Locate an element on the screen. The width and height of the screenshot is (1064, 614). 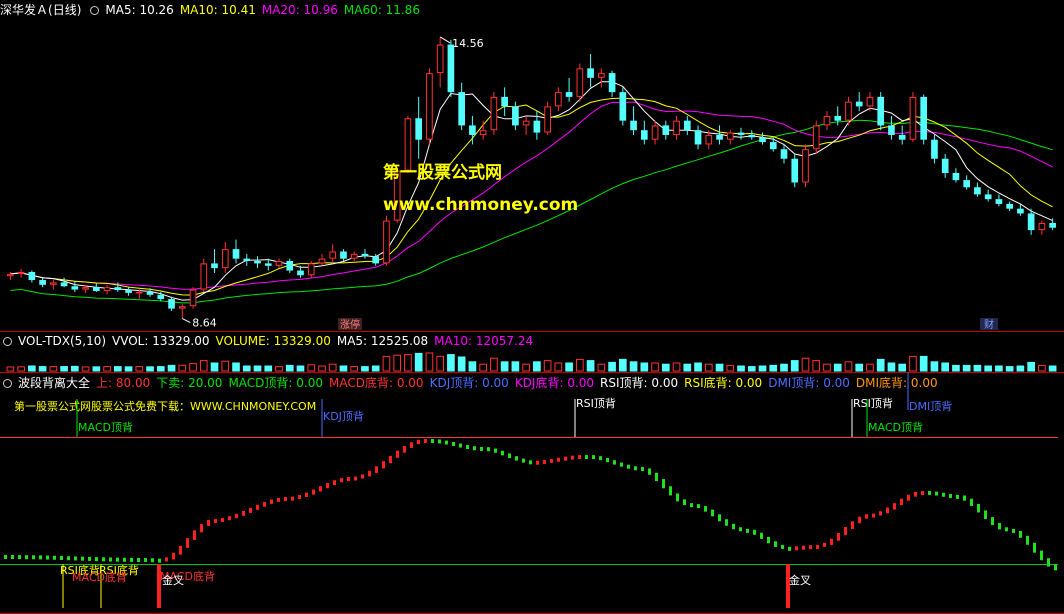
down-value: 下卖: 20.00 is located at coordinates (189, 383).